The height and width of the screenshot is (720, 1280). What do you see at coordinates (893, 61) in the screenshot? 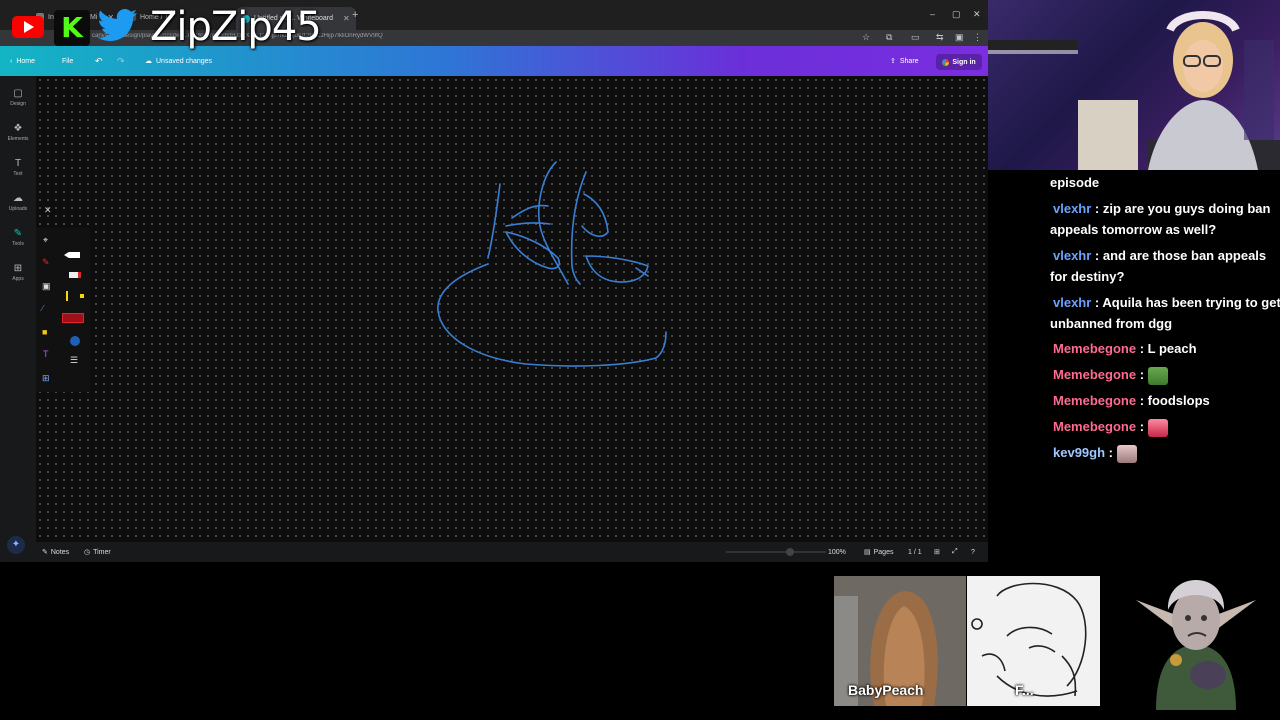
I see `share-icon: ⇪` at bounding box center [893, 61].